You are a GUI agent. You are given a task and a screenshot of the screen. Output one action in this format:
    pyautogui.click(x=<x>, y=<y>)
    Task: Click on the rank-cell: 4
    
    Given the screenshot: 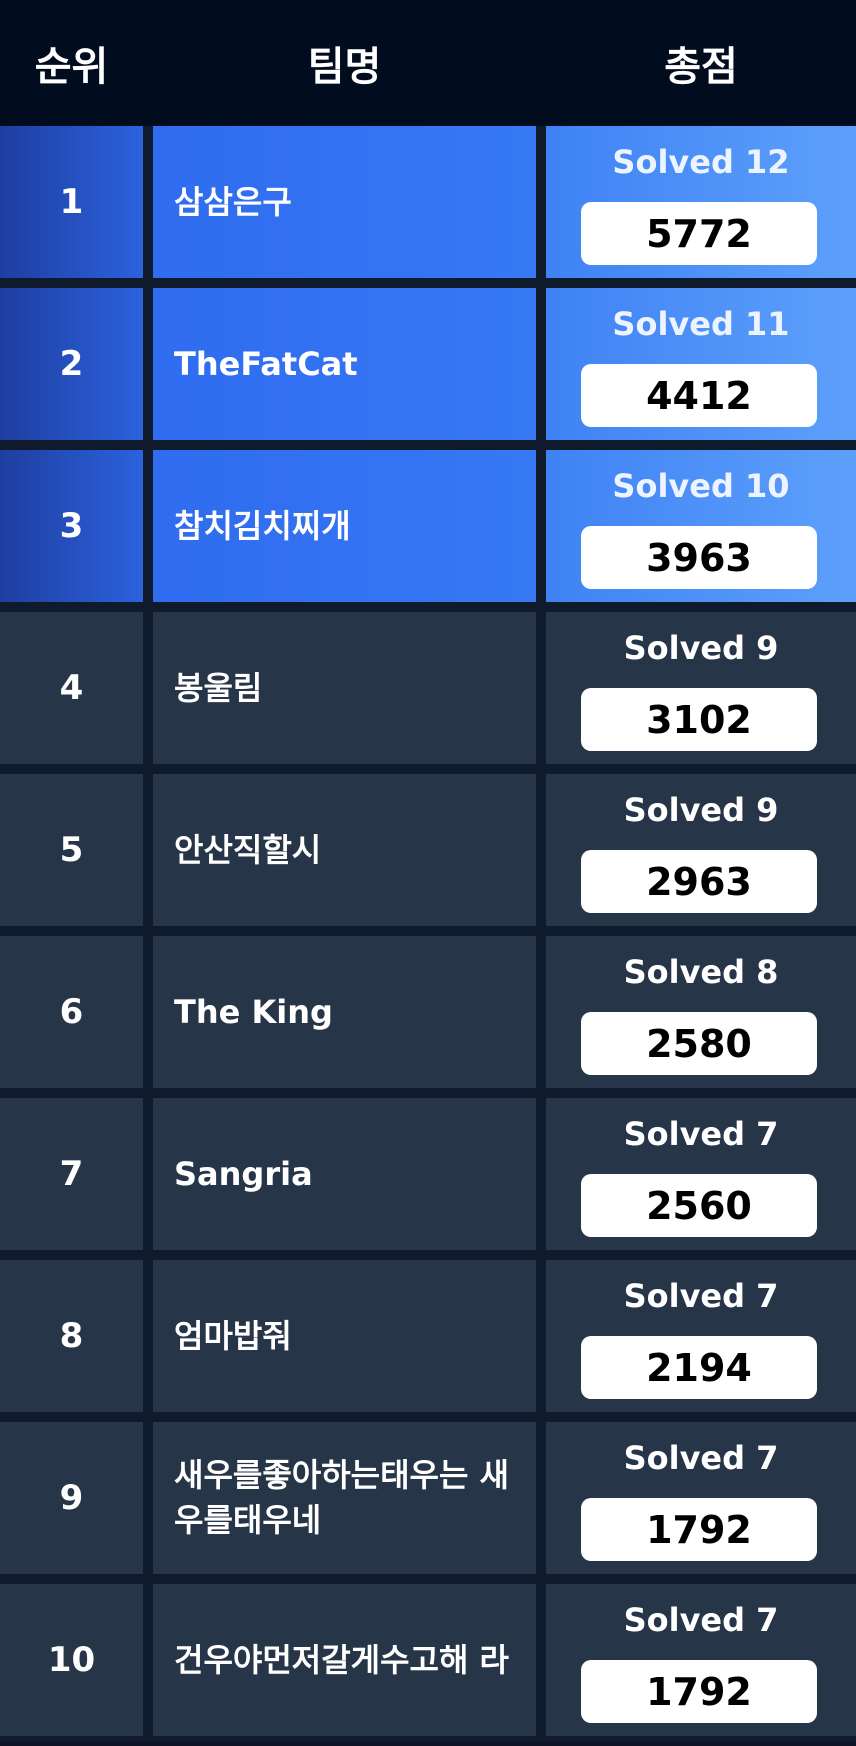 What is the action you would take?
    pyautogui.click(x=71, y=688)
    